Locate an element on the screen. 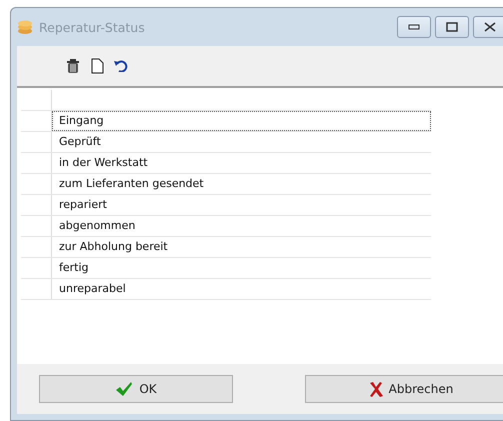  minimize-button is located at coordinates (414, 27).